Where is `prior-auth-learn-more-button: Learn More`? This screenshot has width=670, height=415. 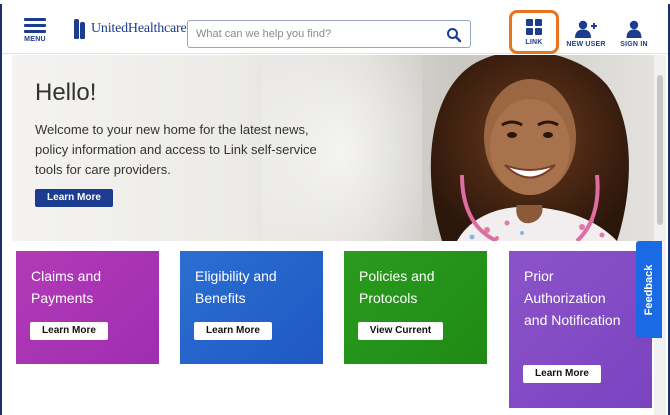
prior-auth-learn-more-button: Learn More is located at coordinates (562, 374).